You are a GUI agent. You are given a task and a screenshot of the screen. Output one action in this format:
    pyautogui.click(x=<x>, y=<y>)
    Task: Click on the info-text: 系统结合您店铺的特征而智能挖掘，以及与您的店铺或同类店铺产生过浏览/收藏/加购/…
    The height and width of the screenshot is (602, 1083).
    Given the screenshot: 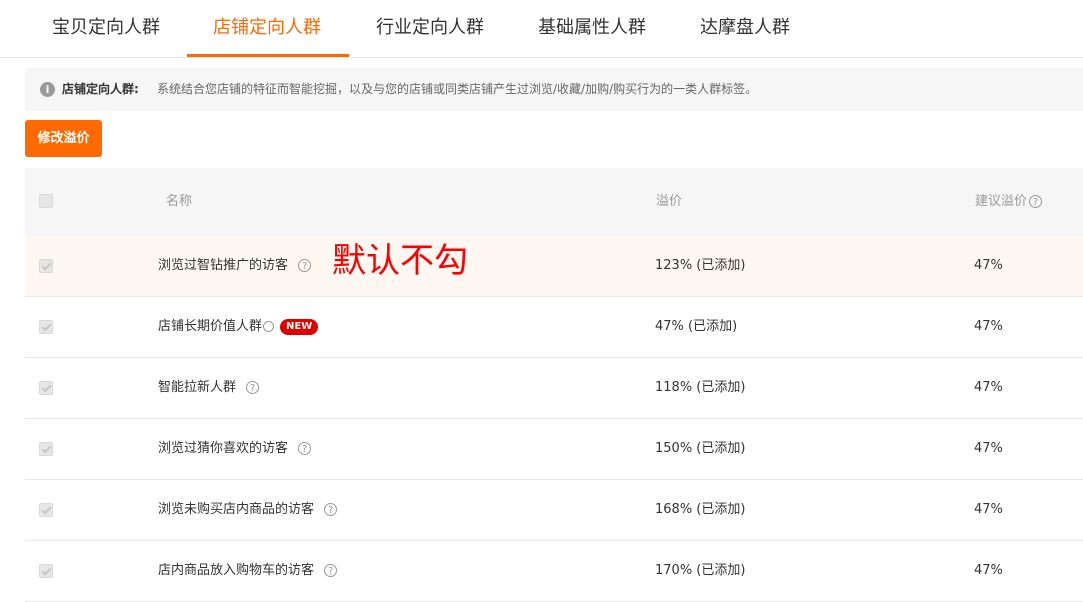 What is the action you would take?
    pyautogui.click(x=457, y=89)
    